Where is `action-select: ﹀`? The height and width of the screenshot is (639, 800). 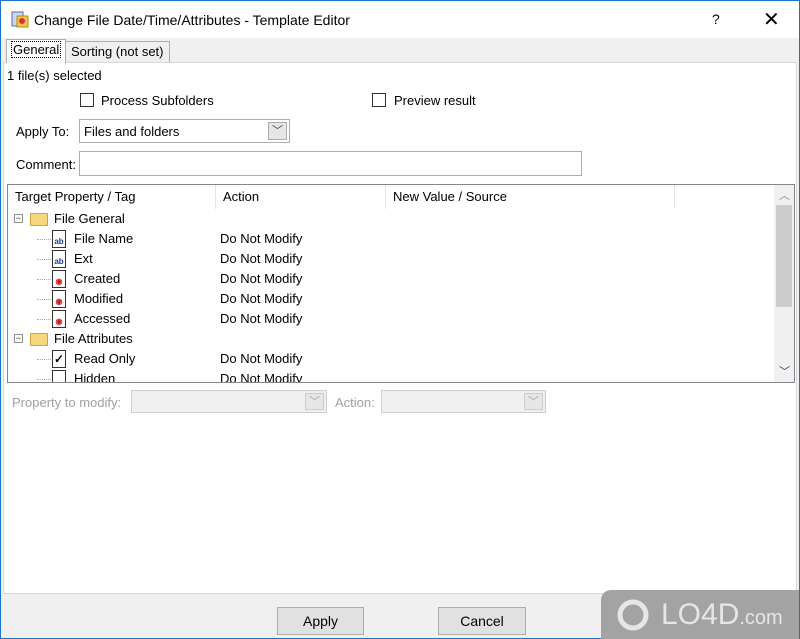
action-select: ﹀ is located at coordinates (463, 401).